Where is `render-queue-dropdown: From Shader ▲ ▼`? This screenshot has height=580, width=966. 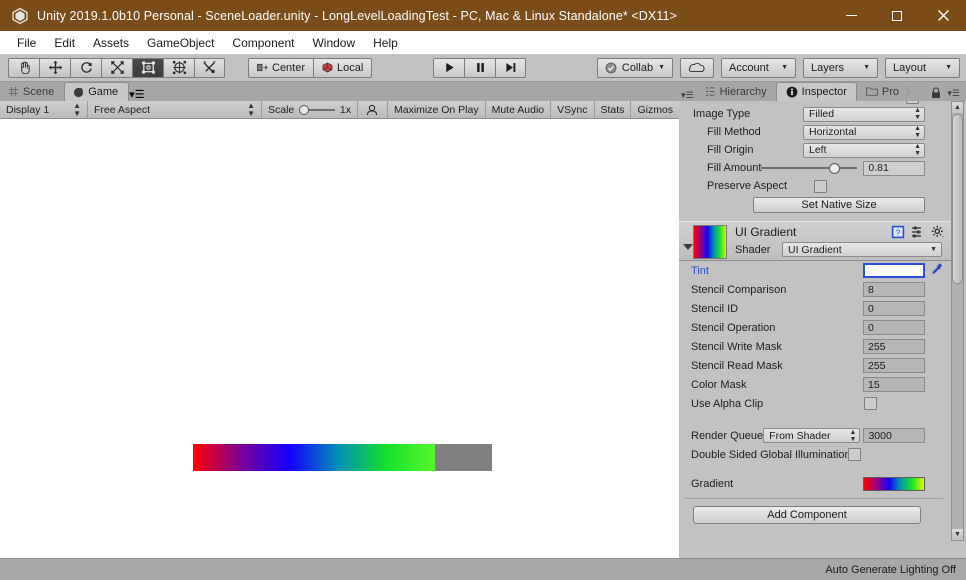
render-queue-dropdown: From Shader ▲ ▼ is located at coordinates (812, 435).